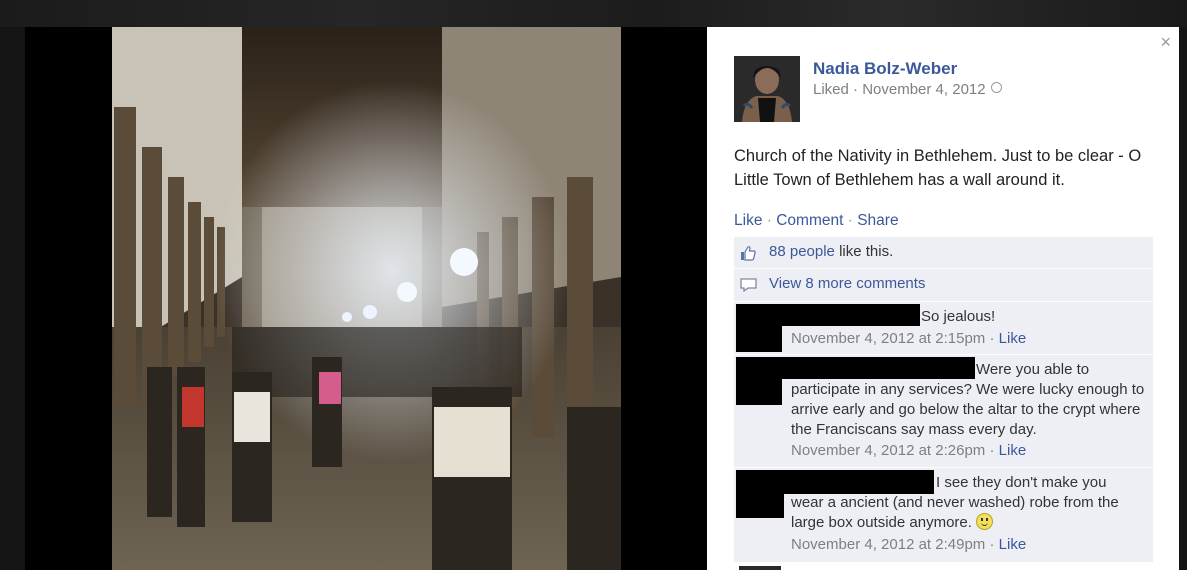 The width and height of the screenshot is (1187, 570). I want to click on post-meta: Liked · November 4, 2012, so click(907, 89).